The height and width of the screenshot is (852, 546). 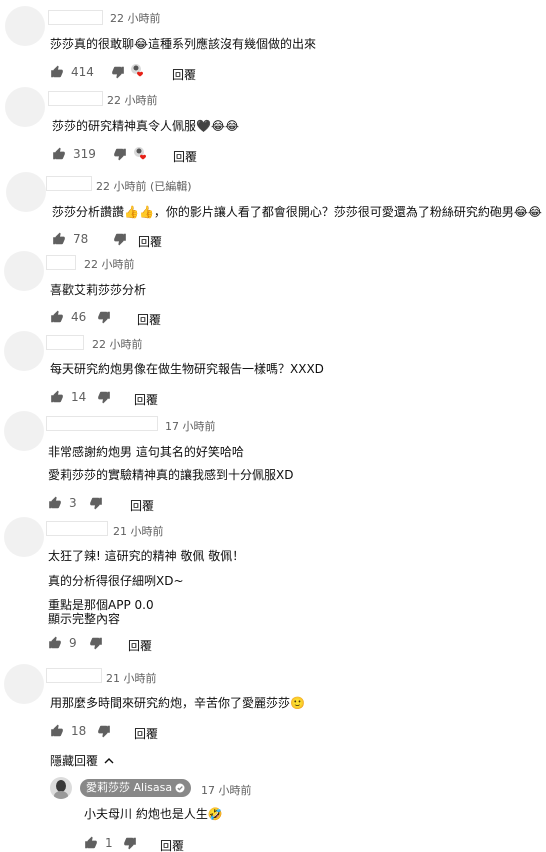 I want to click on like-count: 14, so click(x=79, y=397).